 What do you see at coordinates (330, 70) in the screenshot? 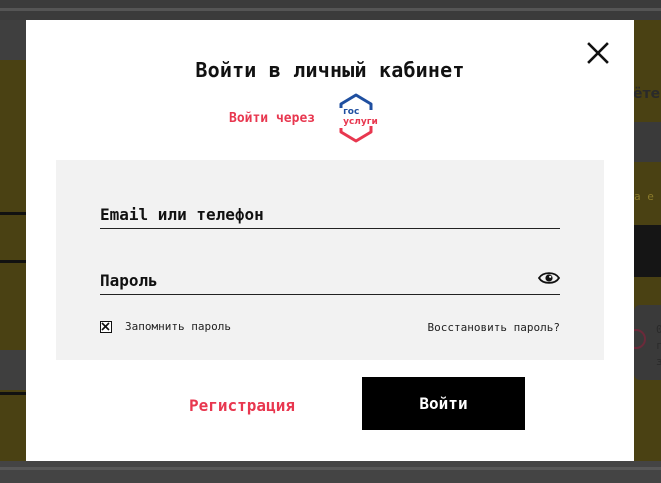
I see `modal-title: Войти в личный кабинет` at bounding box center [330, 70].